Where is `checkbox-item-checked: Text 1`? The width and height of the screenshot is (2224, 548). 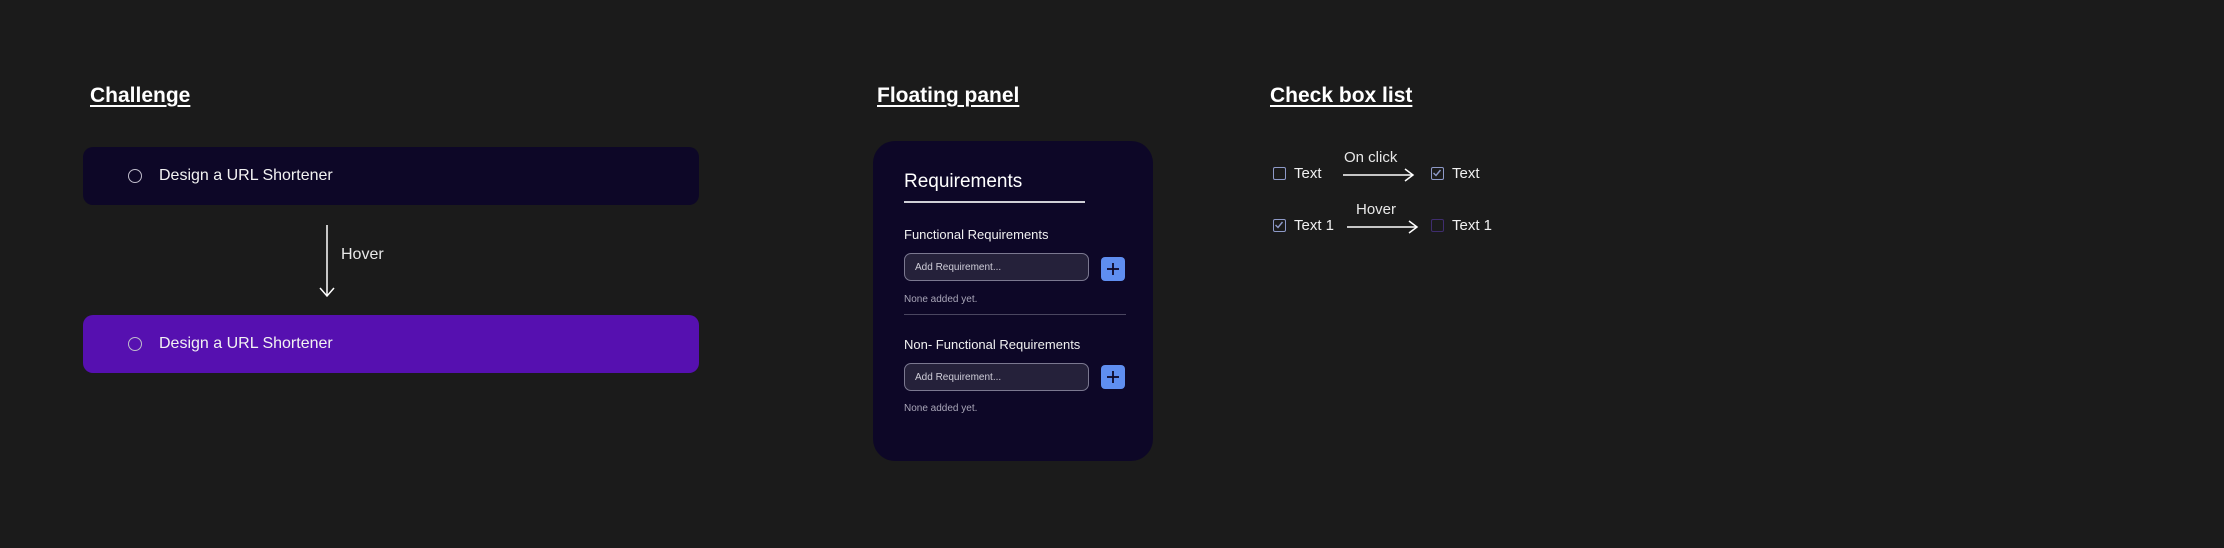 checkbox-item-checked: Text 1 is located at coordinates (1303, 225).